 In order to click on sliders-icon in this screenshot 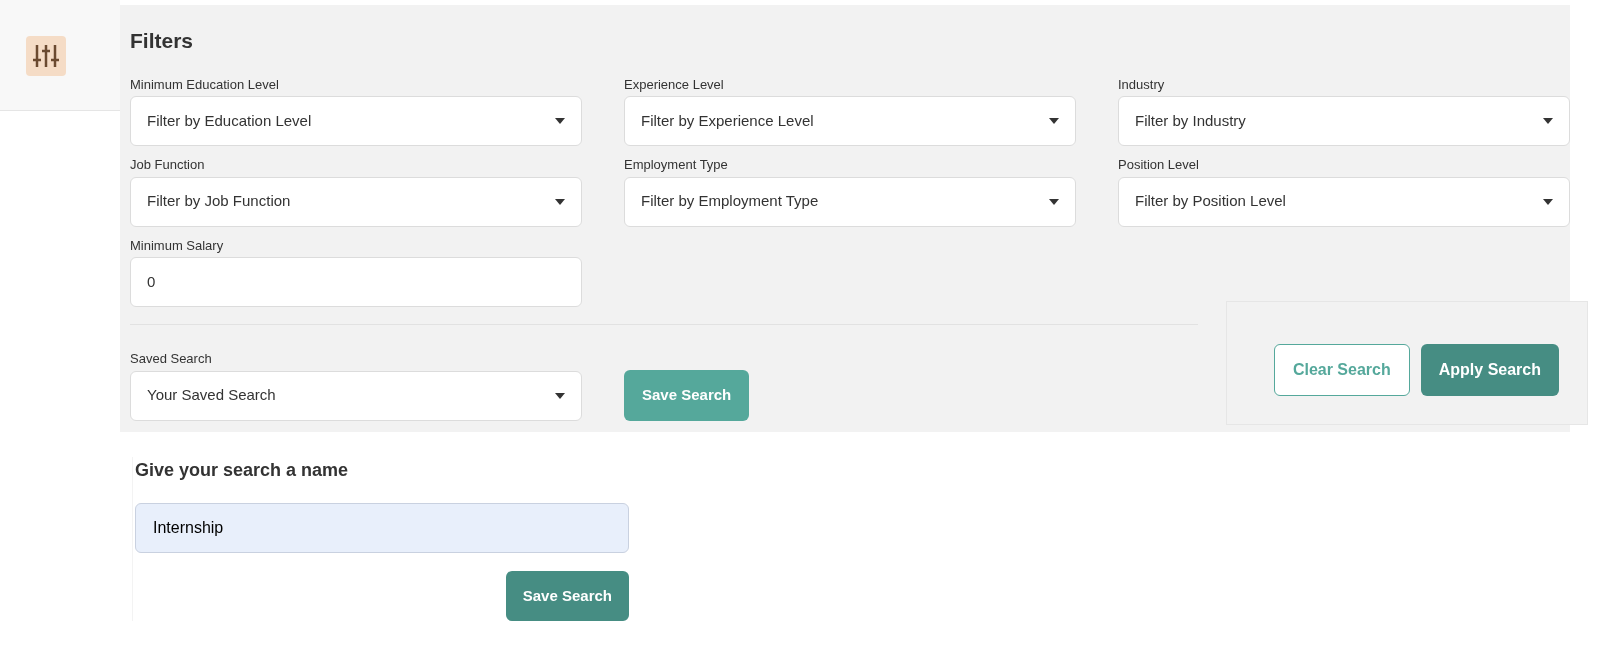, I will do `click(46, 56)`.